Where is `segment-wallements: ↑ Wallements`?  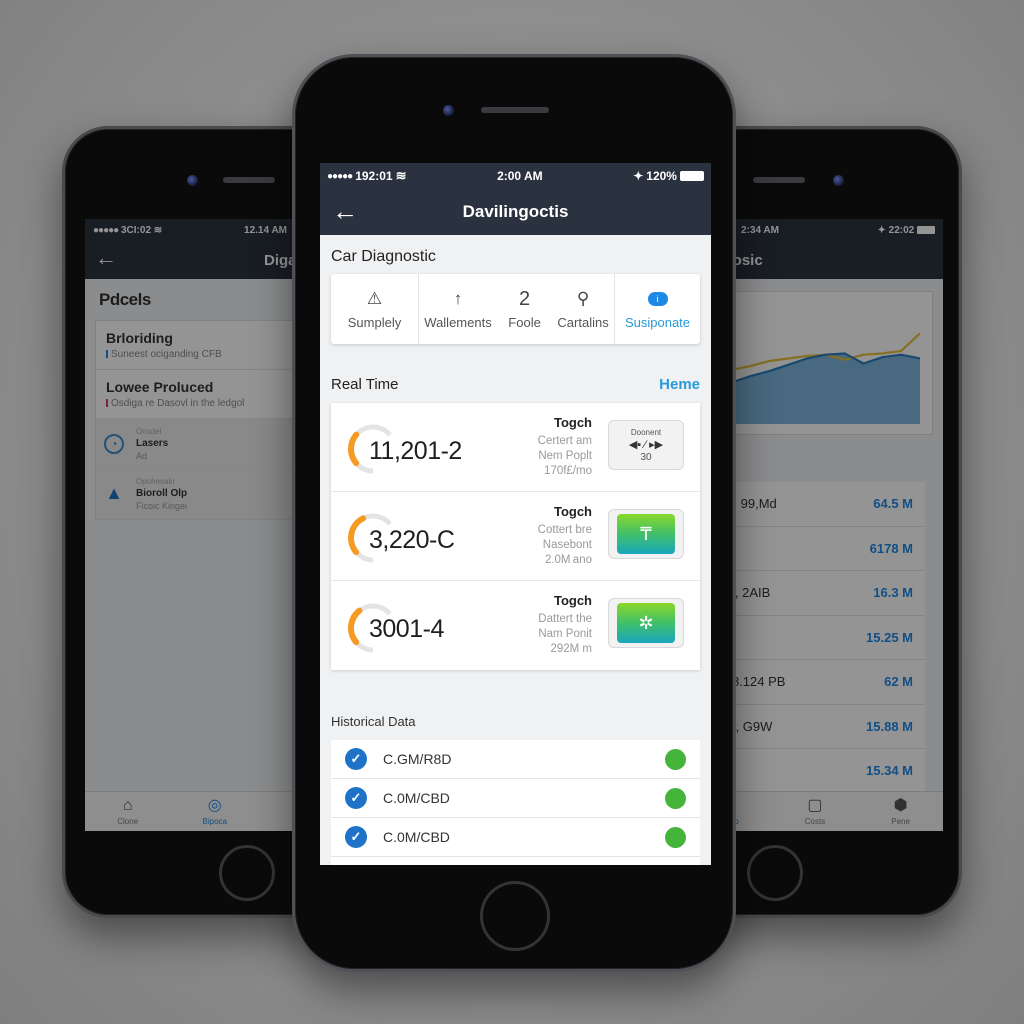 segment-wallements: ↑ Wallements is located at coordinates (457, 309).